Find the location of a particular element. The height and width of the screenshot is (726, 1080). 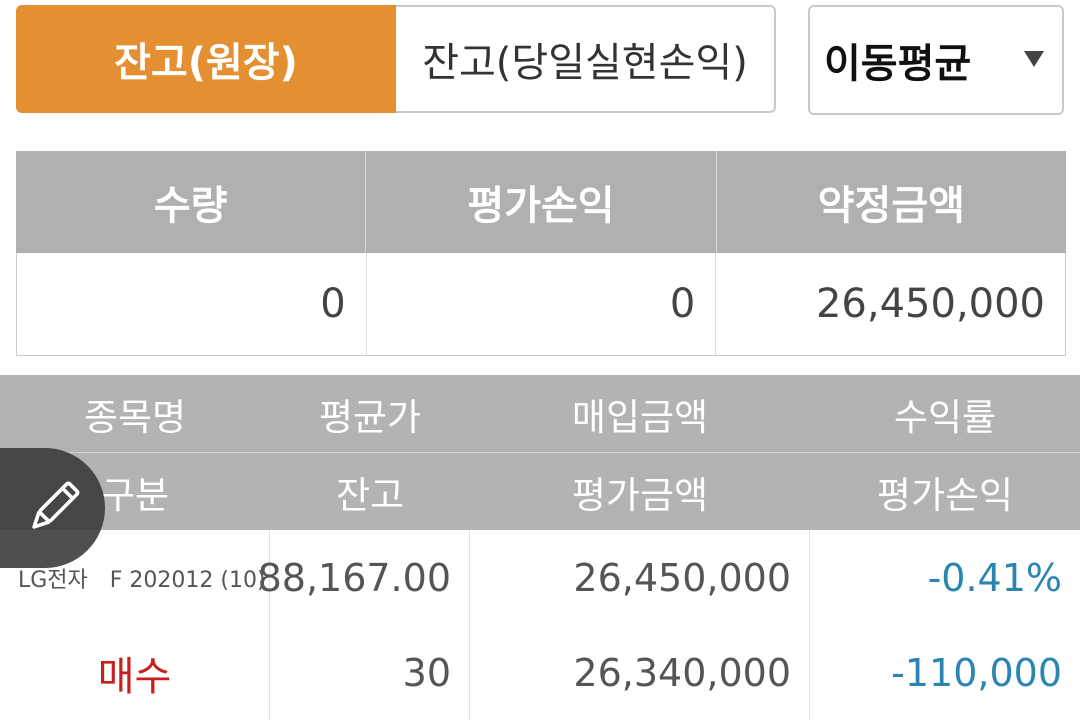

avg-price: 88,167.00 is located at coordinates (364, 577).